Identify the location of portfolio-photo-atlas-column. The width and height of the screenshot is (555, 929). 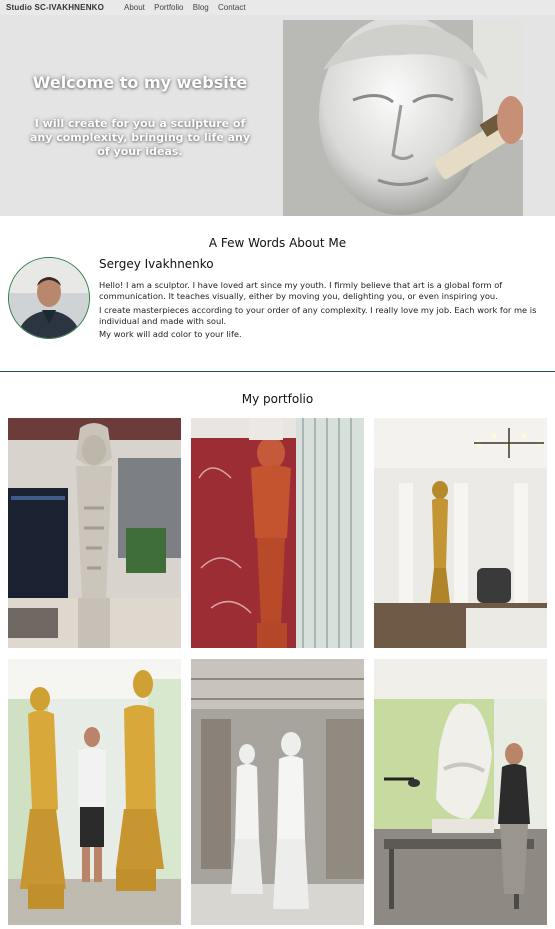
(94, 533).